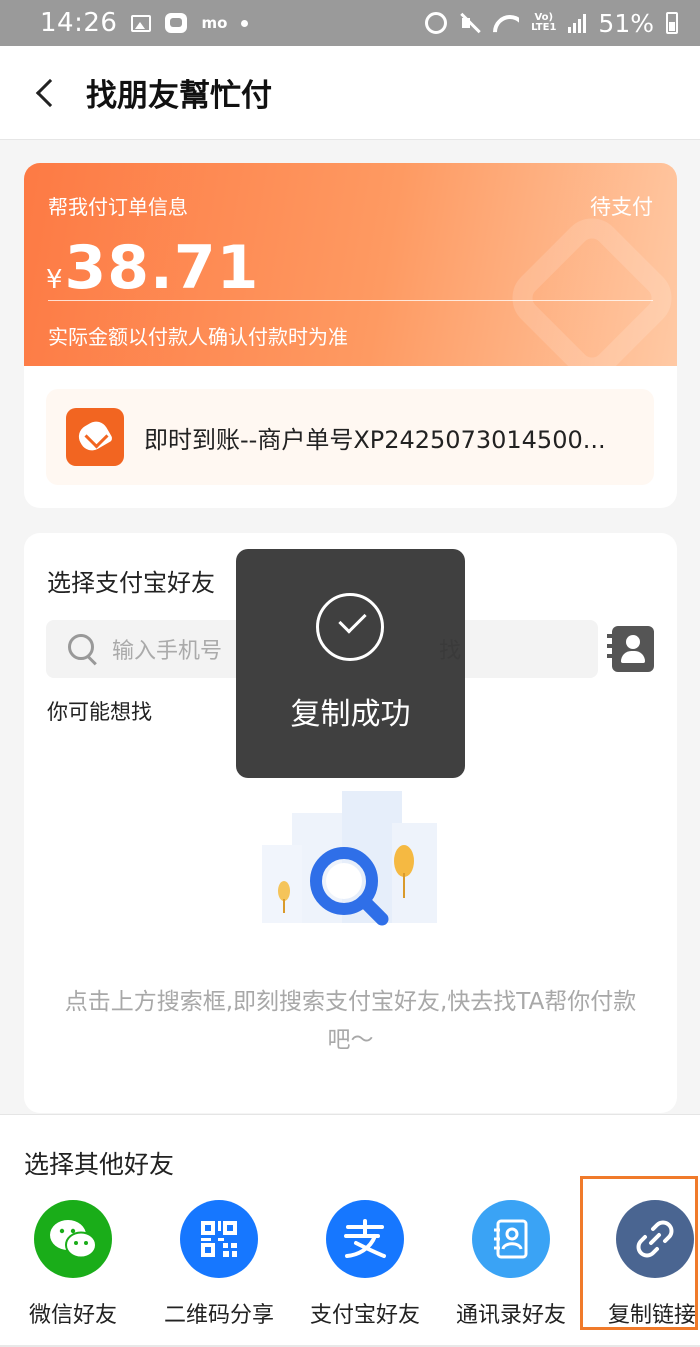 This screenshot has height=1347, width=700. I want to click on wifi-icon, so click(506, 23).